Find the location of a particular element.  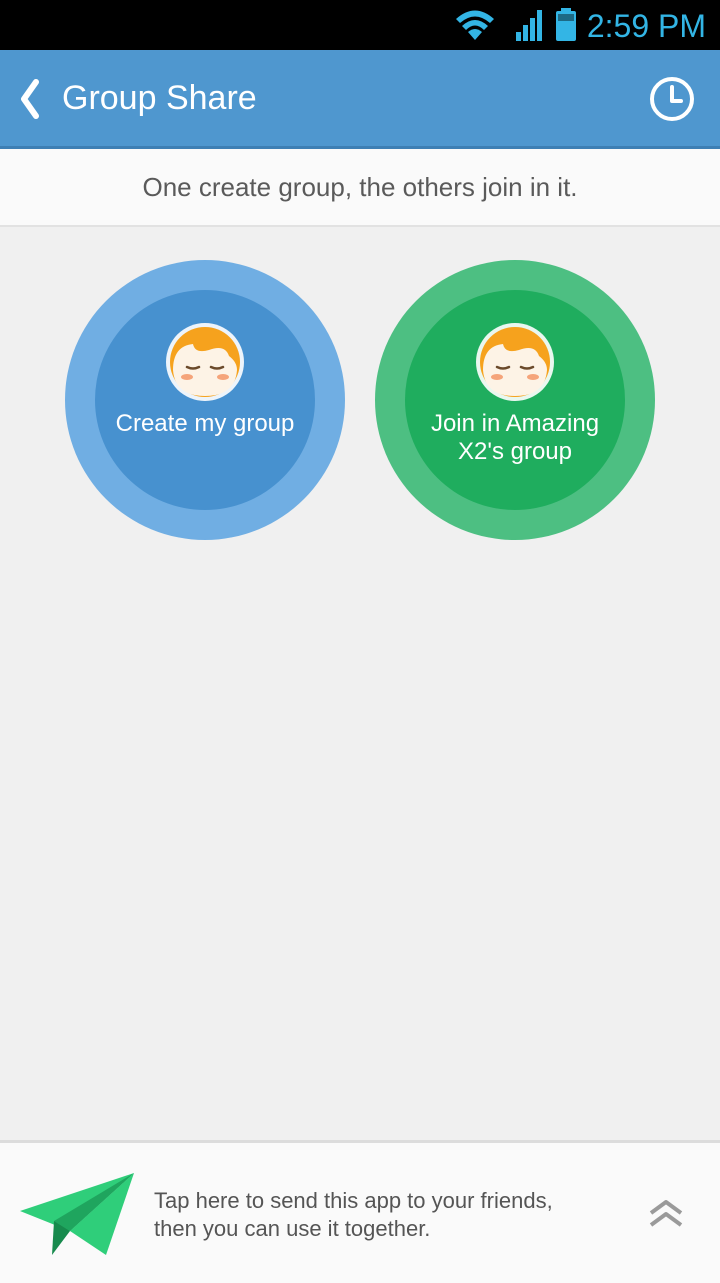

share-text-line2: then you can use it together. is located at coordinates (292, 1228).